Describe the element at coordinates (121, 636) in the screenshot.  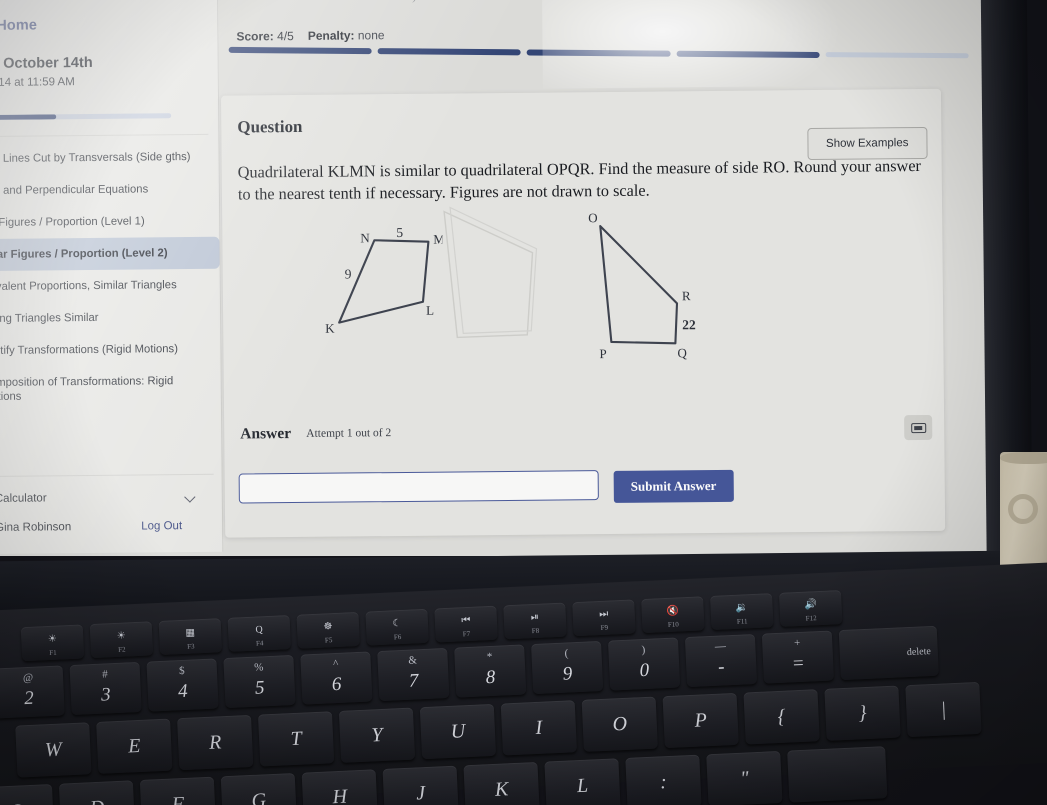
I see `fn-key-glyph: ☀` at that location.